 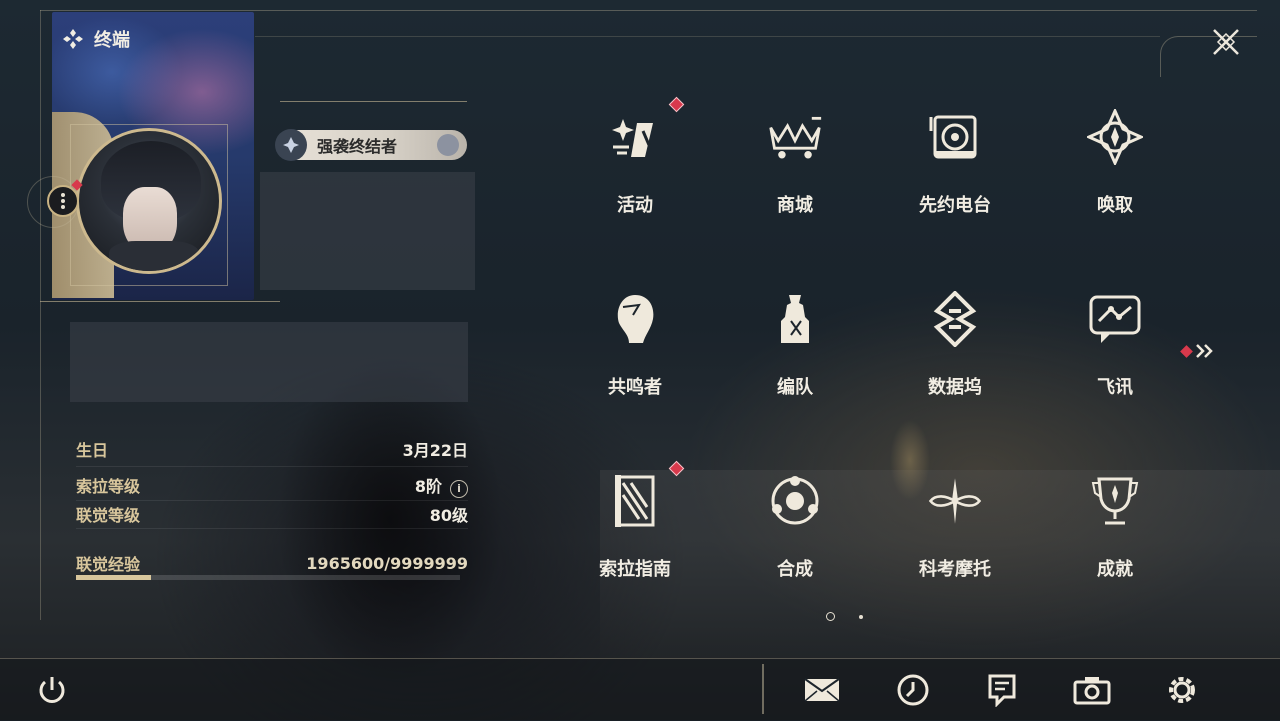 I want to click on avatar-collar, so click(x=154, y=256).